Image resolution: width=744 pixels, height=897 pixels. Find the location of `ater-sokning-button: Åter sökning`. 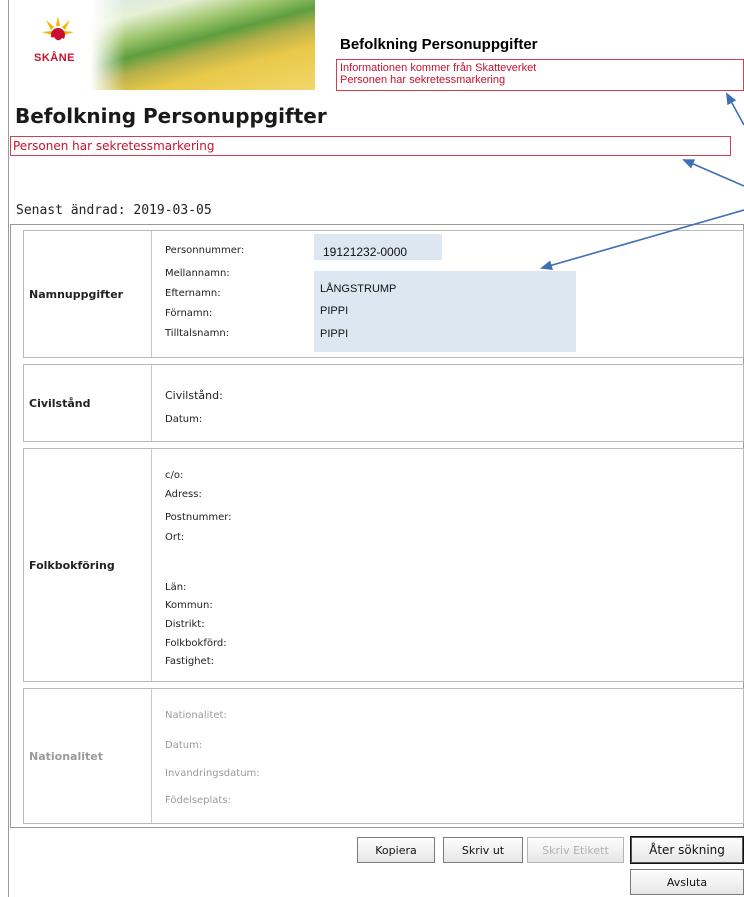

ater-sokning-button: Åter sökning is located at coordinates (687, 850).